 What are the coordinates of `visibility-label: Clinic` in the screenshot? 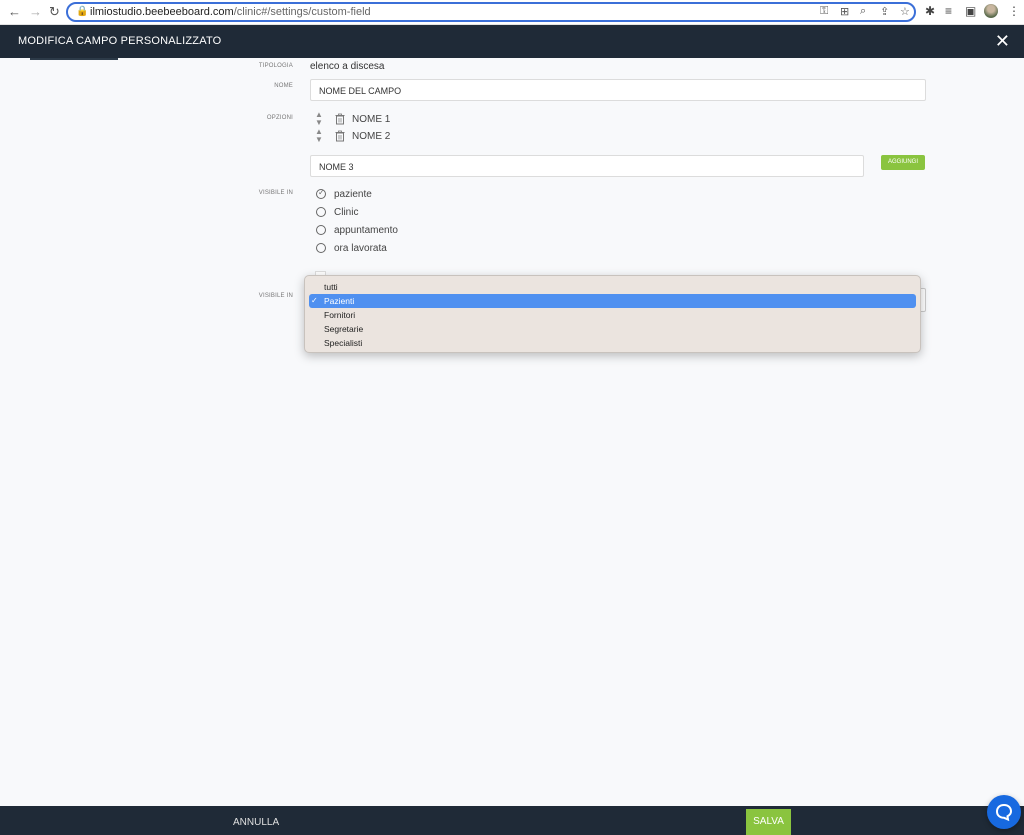 It's located at (346, 212).